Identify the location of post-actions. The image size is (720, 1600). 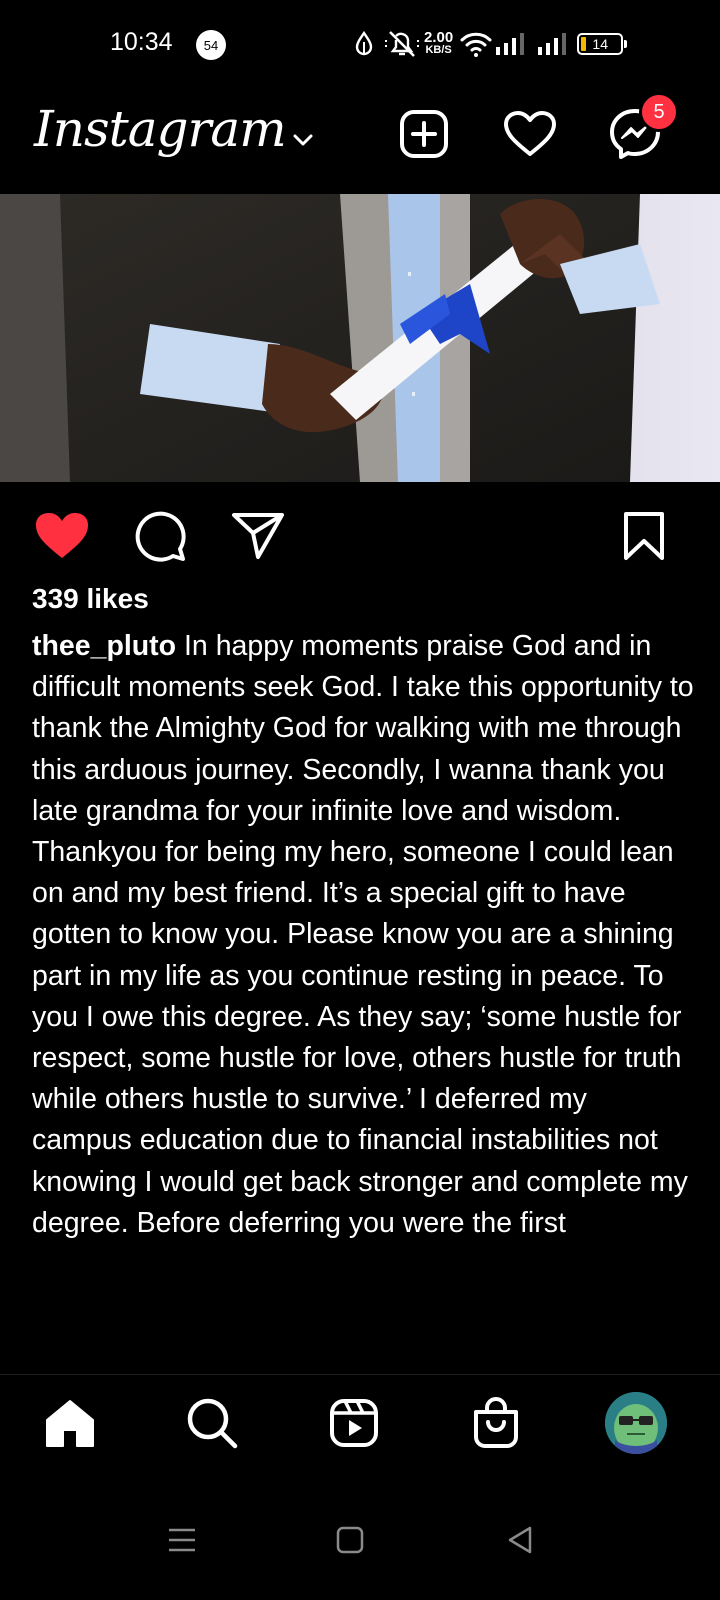
(360, 542).